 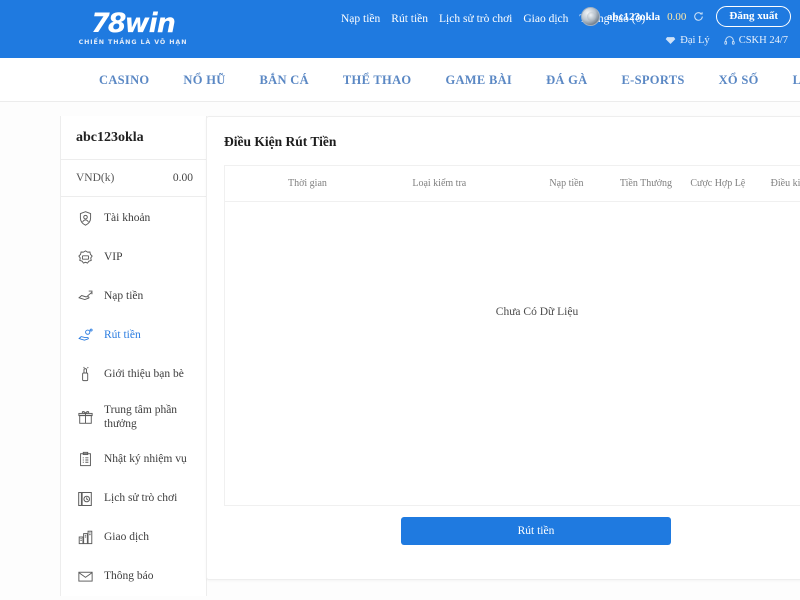 I want to click on transaction-chart-icon, so click(x=85, y=538).